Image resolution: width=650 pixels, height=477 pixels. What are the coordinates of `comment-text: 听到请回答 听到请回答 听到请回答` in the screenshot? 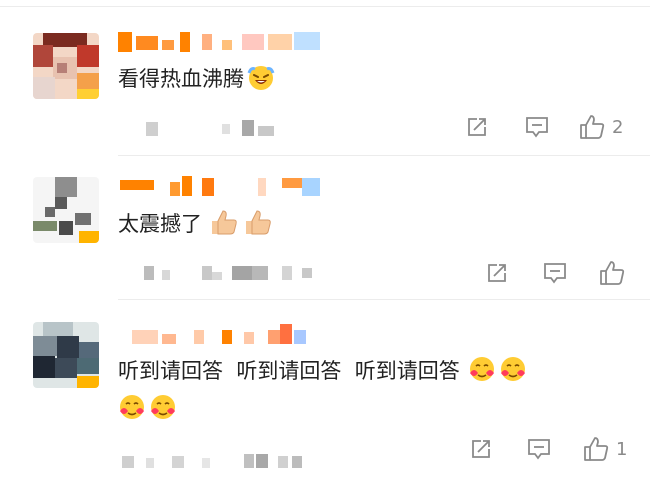 It's located at (322, 373).